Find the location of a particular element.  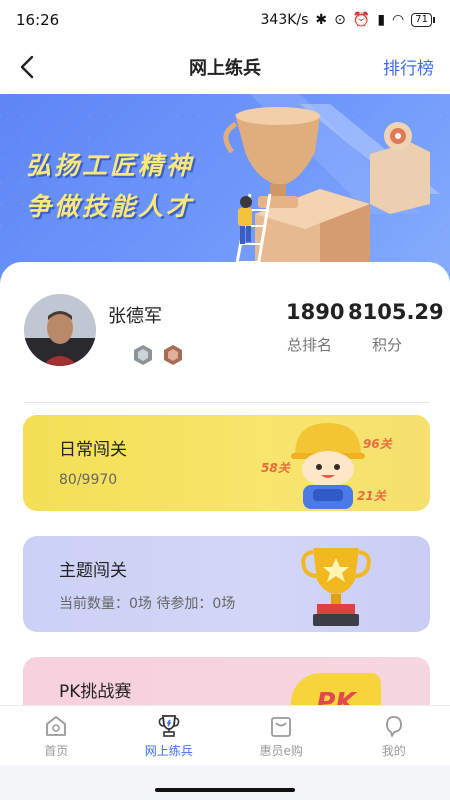

alarm-icon: ⏰ is located at coordinates (361, 20).